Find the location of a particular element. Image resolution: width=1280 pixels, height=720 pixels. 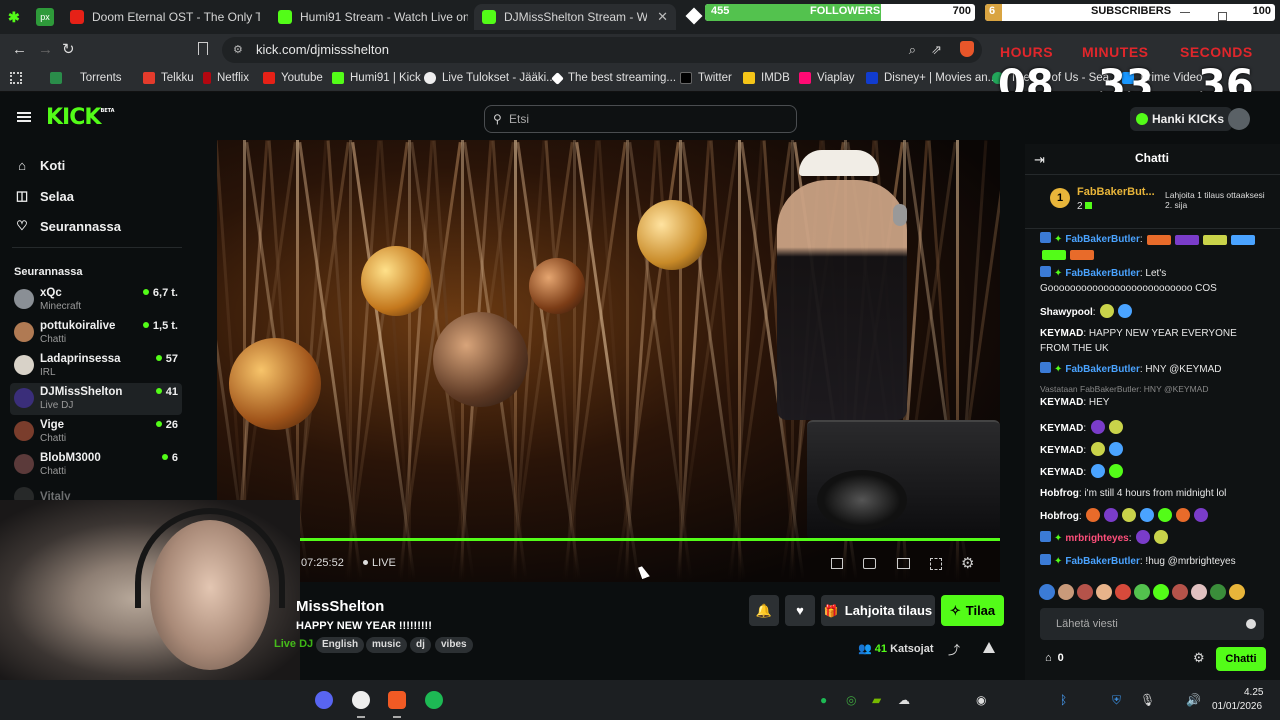

chat-message: ✦ FabBakerButler: is located at coordinates (1154, 247).